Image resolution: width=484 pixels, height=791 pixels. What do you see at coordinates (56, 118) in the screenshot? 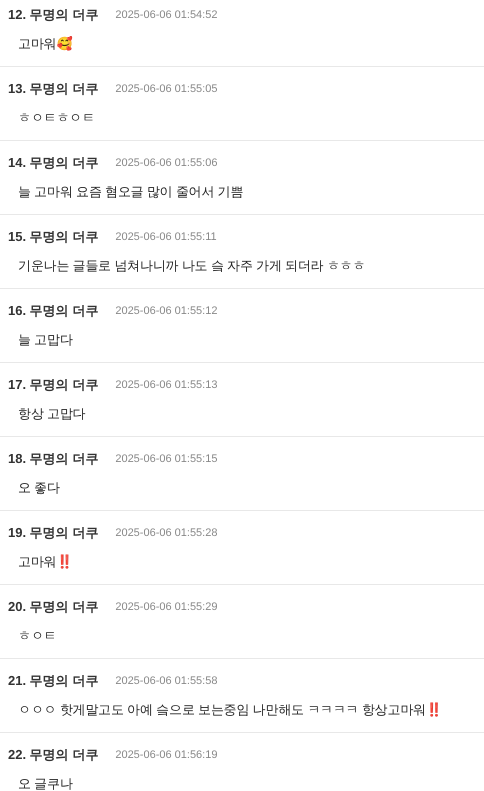
I see `comment-text: ㅎㅇㅌㅎㅇㅌ` at bounding box center [56, 118].